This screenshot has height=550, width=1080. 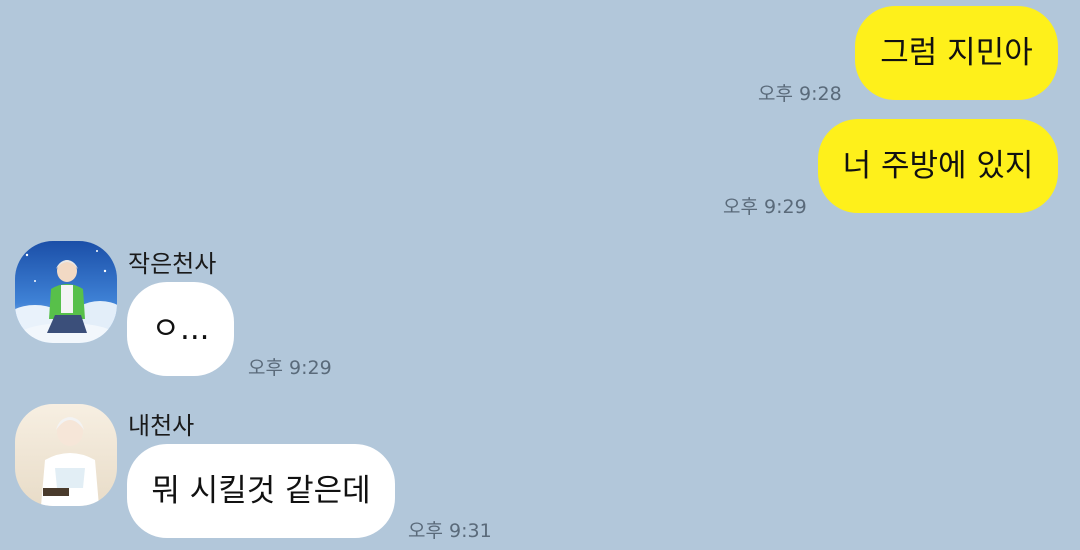 I want to click on message-text: 너 주방에 있지, so click(x=938, y=165).